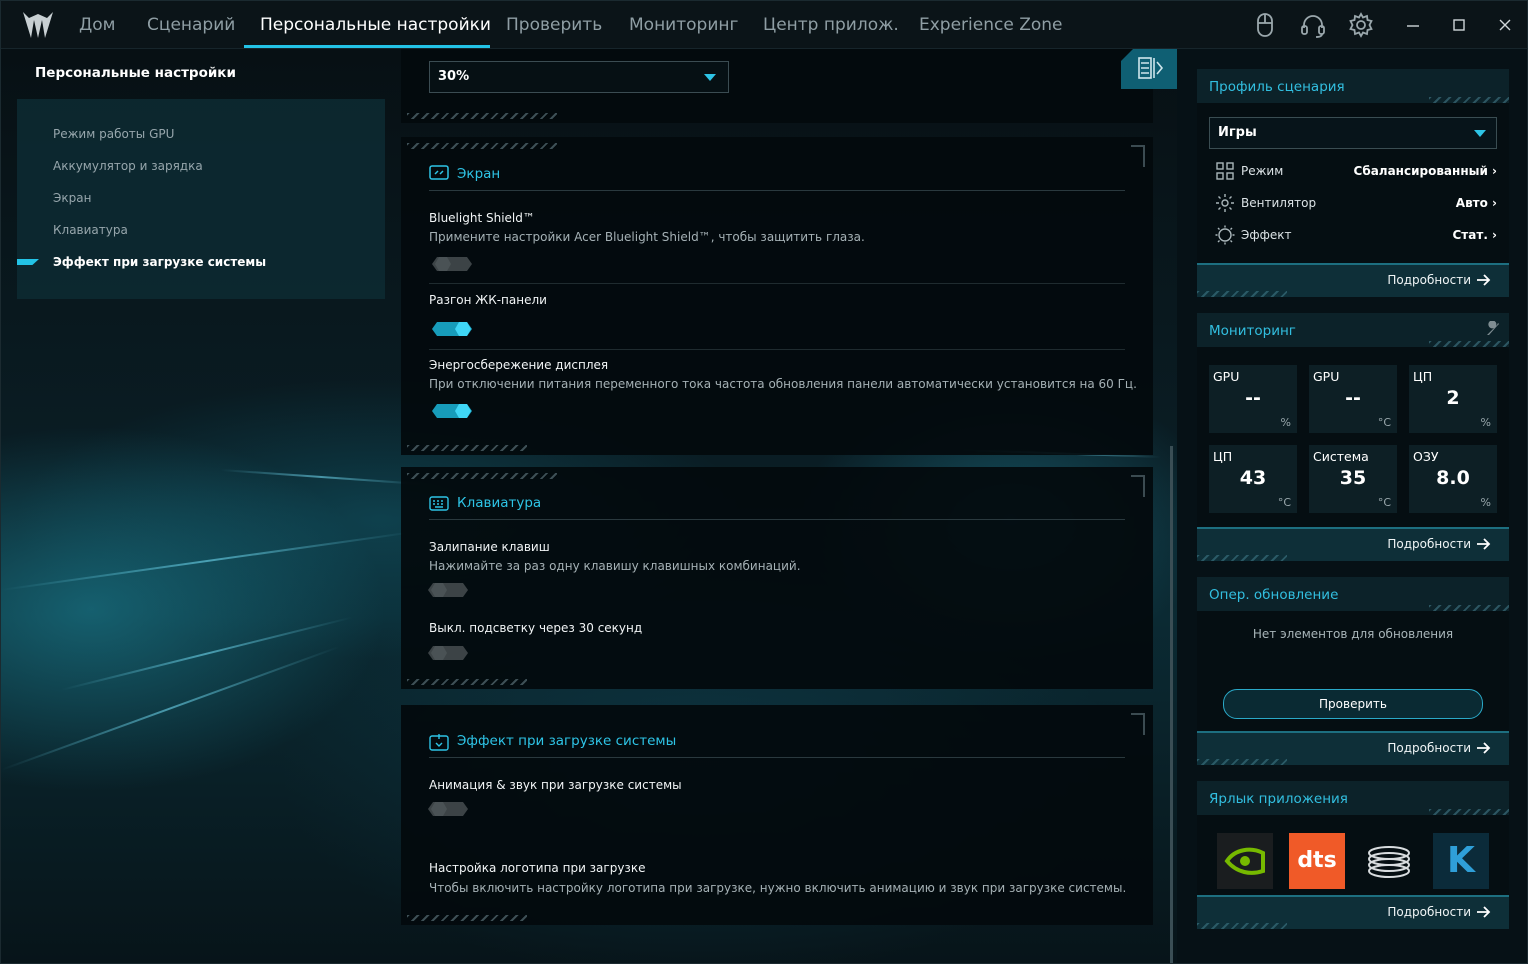 This screenshot has width=1528, height=964. What do you see at coordinates (1225, 171) in the screenshot?
I see `grid-icon` at bounding box center [1225, 171].